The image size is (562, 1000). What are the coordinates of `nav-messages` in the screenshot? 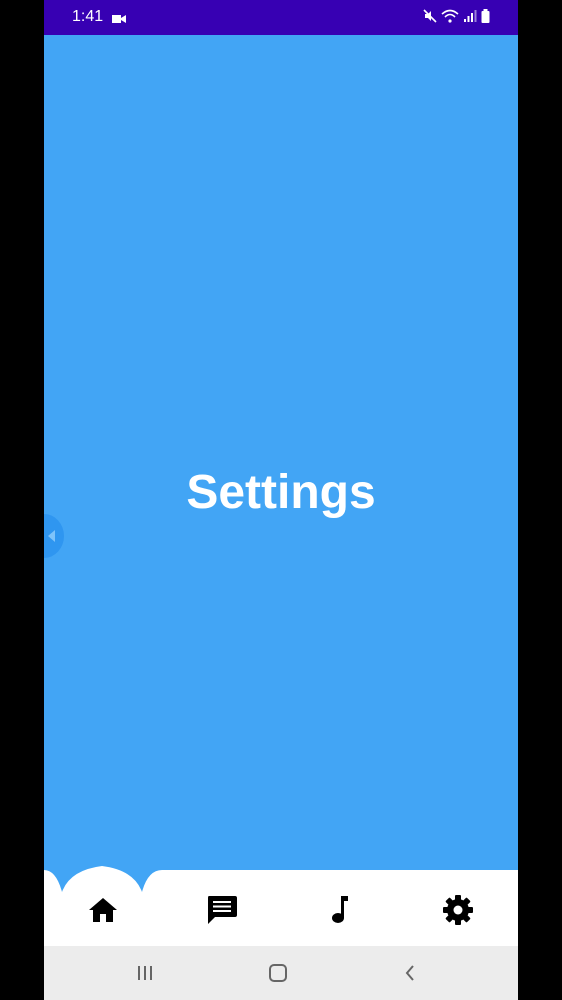 It's located at (222, 910).